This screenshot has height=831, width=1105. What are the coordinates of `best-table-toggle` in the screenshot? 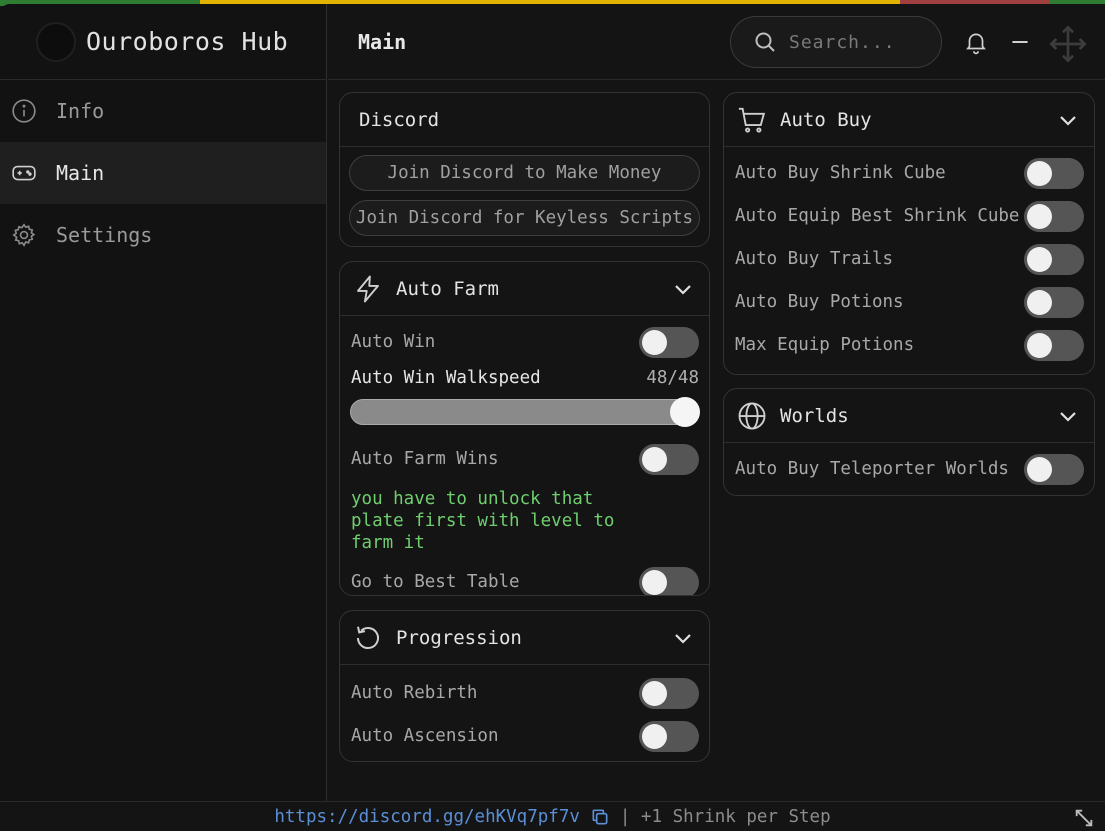 It's located at (669, 581).